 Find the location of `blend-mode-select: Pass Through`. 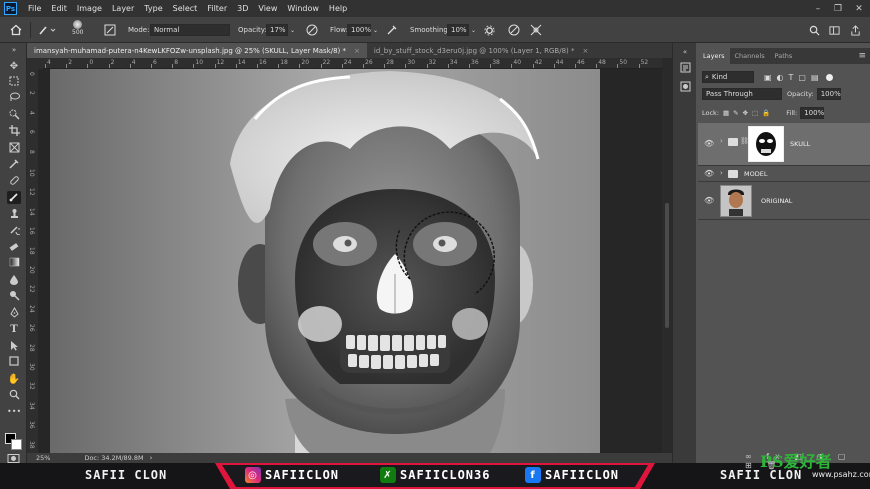

blend-mode-select: Pass Through is located at coordinates (742, 94).